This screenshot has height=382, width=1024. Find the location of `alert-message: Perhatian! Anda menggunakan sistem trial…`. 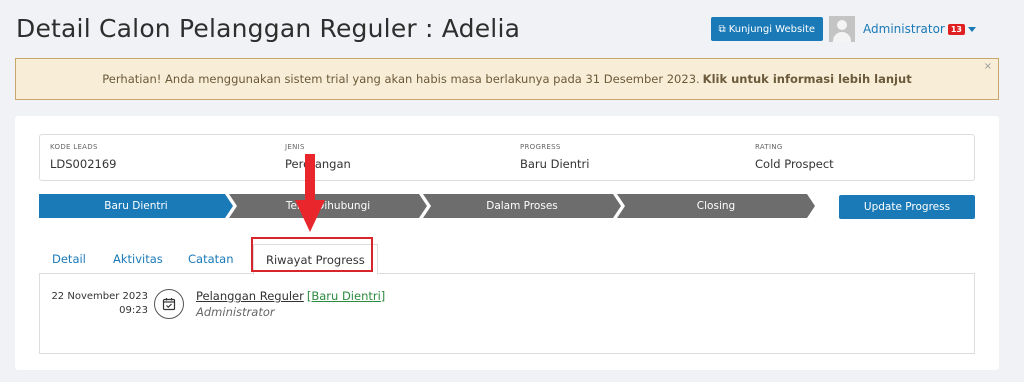

alert-message: Perhatian! Anda menggunakan sistem trial… is located at coordinates (401, 79).